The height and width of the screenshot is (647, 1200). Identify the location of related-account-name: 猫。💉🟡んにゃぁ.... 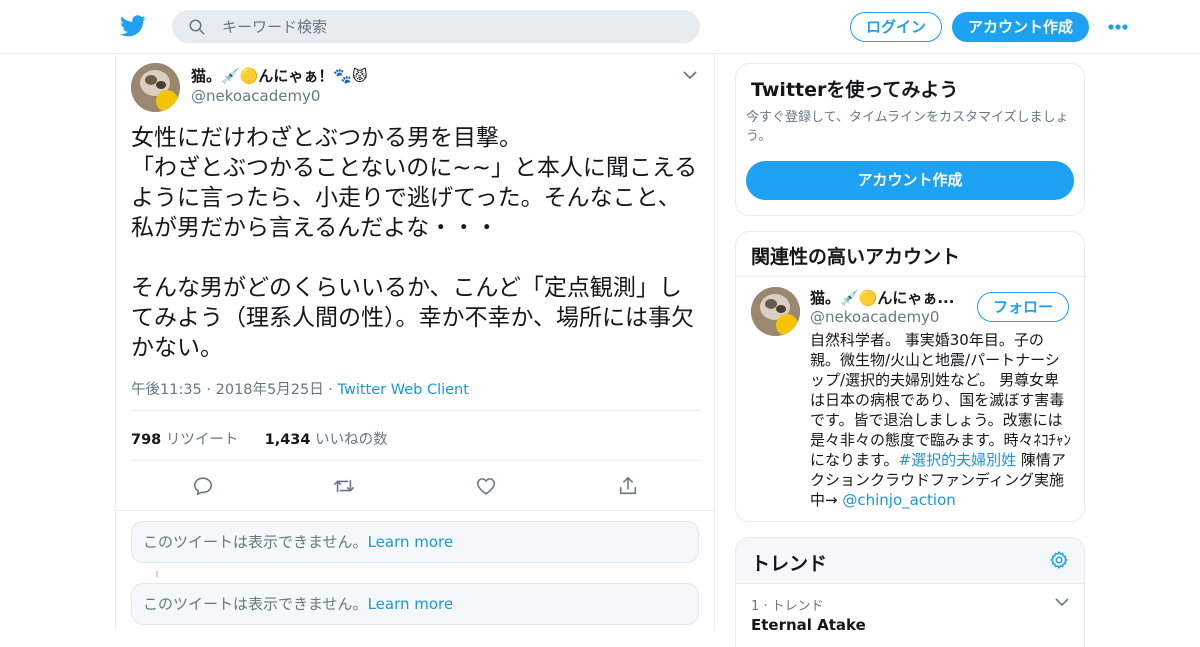
(882, 297).